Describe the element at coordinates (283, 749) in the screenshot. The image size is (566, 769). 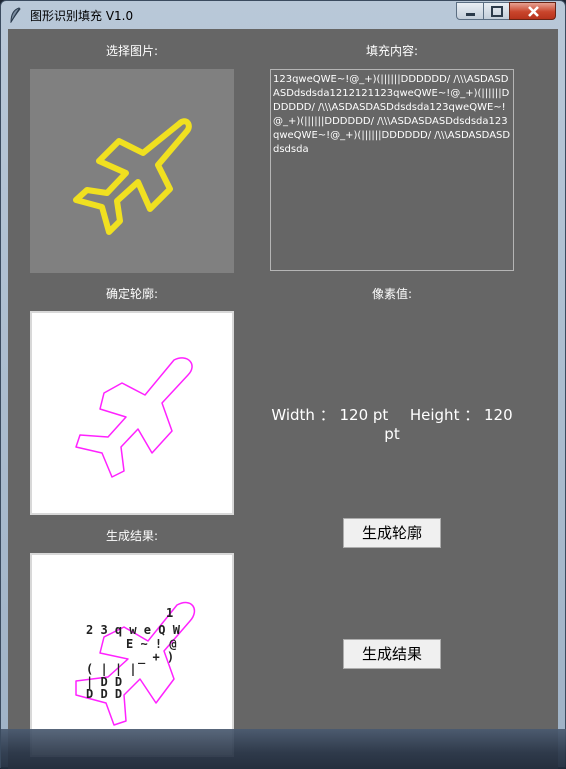
I see `taskbar` at that location.